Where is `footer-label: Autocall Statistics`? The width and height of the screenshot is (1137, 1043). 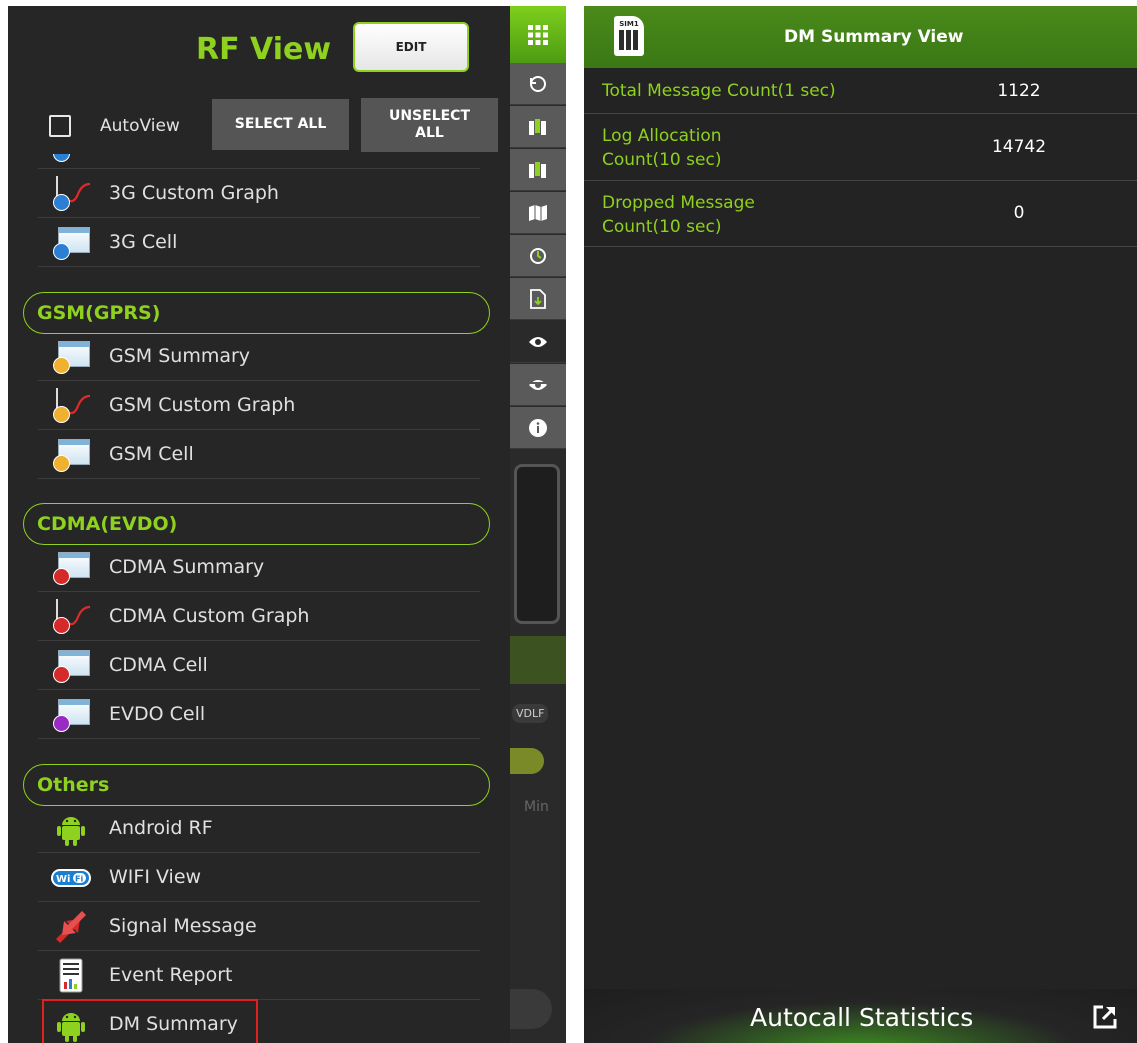
footer-label: Autocall Statistics is located at coordinates (862, 1017).